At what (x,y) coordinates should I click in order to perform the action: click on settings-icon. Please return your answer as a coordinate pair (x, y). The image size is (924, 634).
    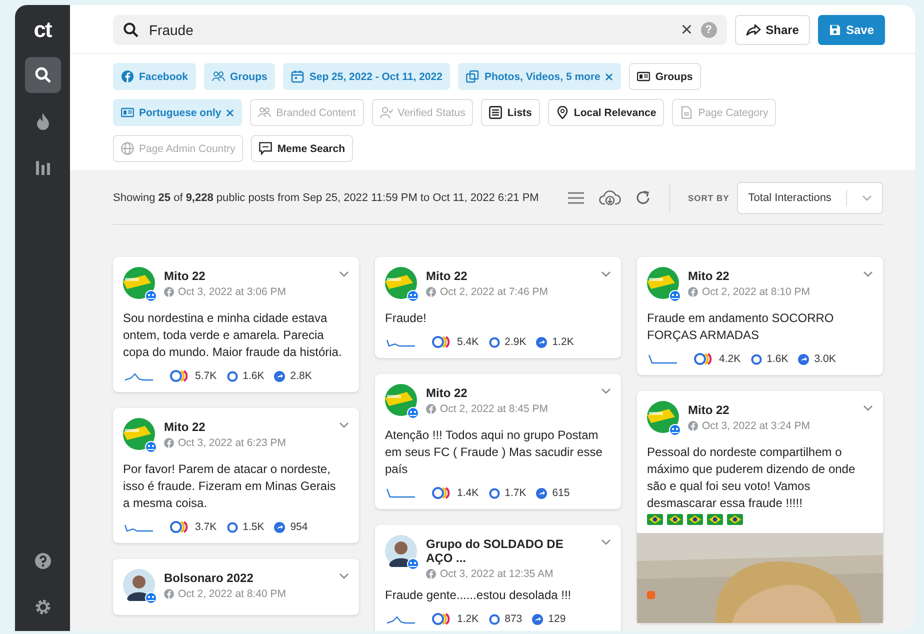
    Looking at the image, I should click on (43, 607).